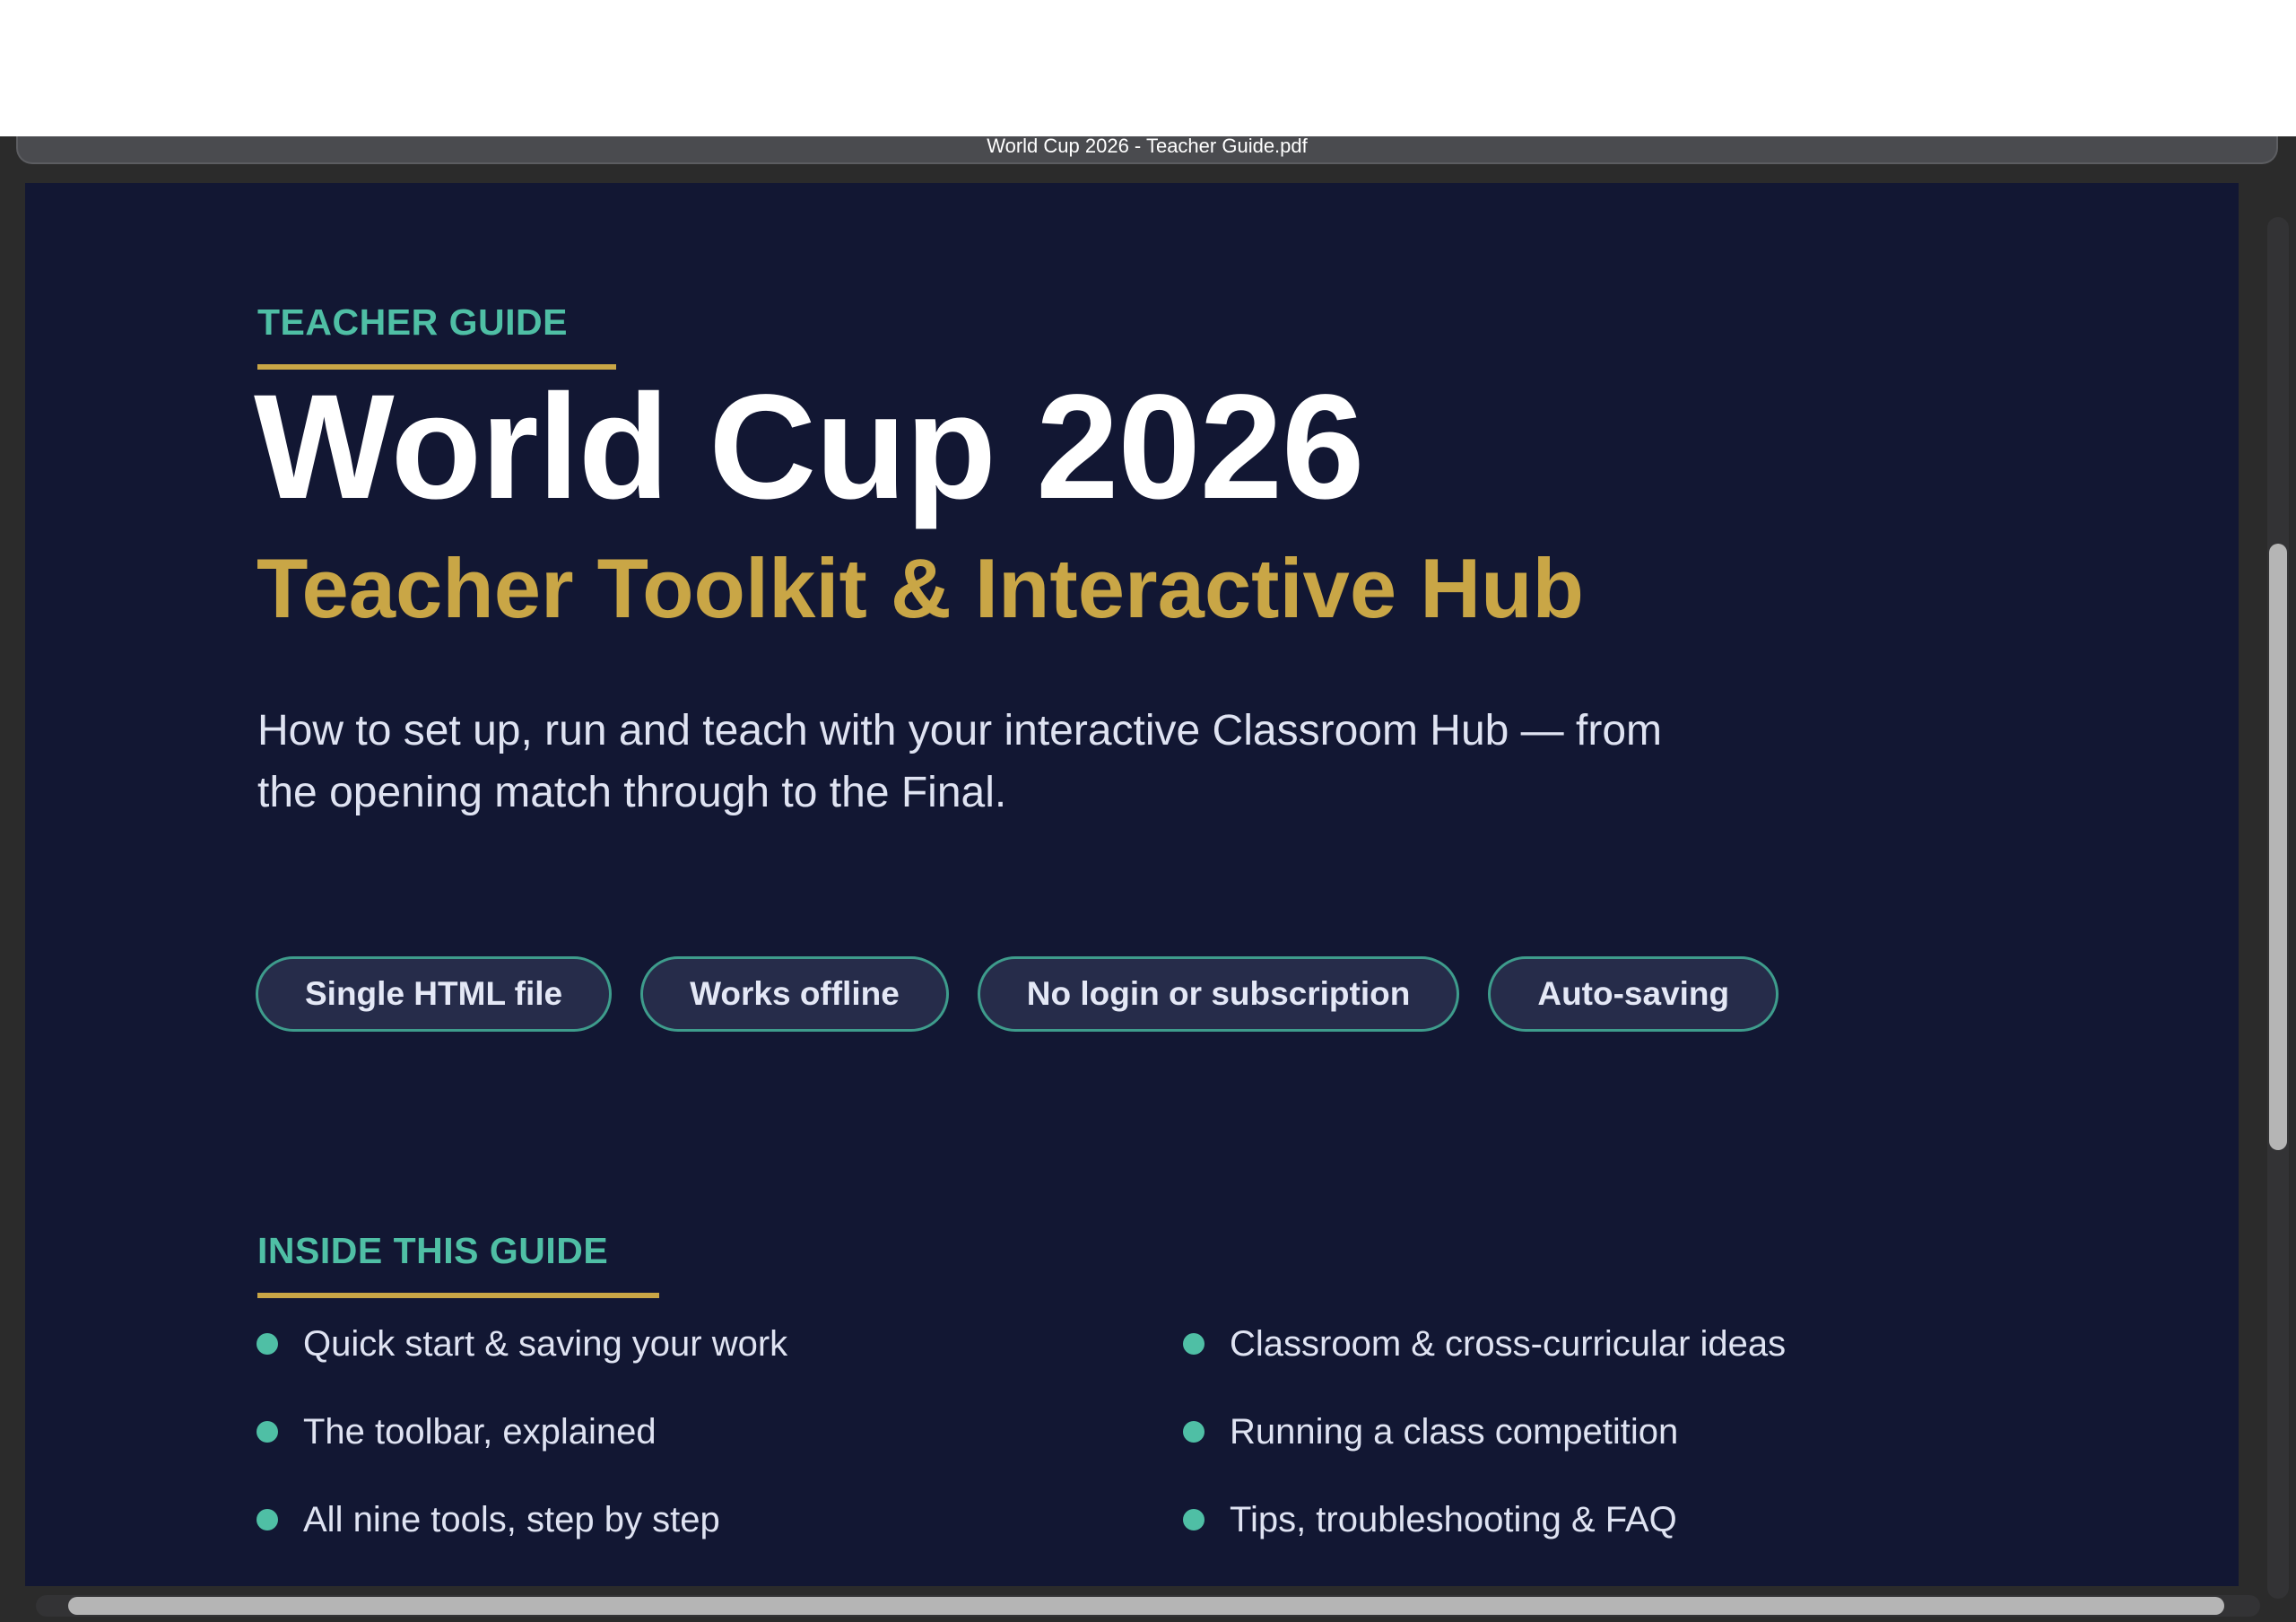 The height and width of the screenshot is (1622, 2296). What do you see at coordinates (1508, 1343) in the screenshot?
I see `toc-item-label: Classroom & cross-curricular ideas` at bounding box center [1508, 1343].